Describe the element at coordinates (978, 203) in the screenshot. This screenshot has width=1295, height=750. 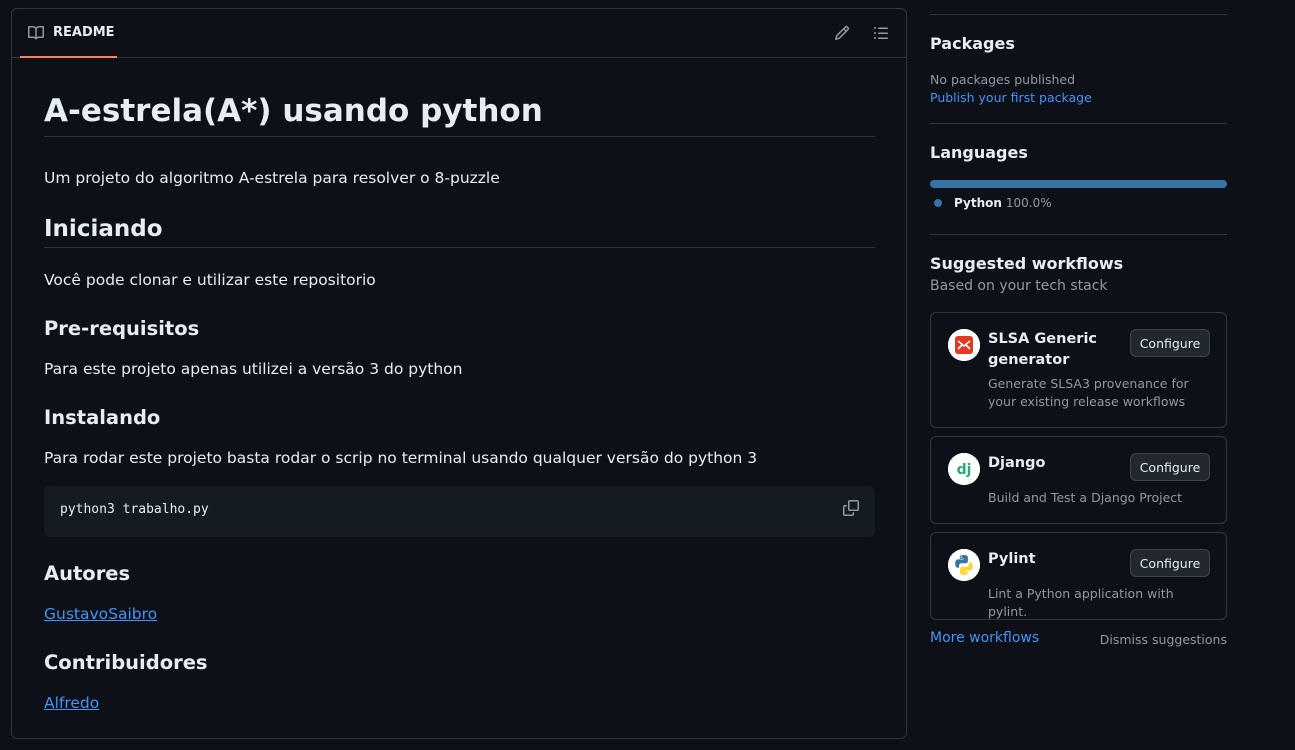
I see `language-name: Python` at that location.